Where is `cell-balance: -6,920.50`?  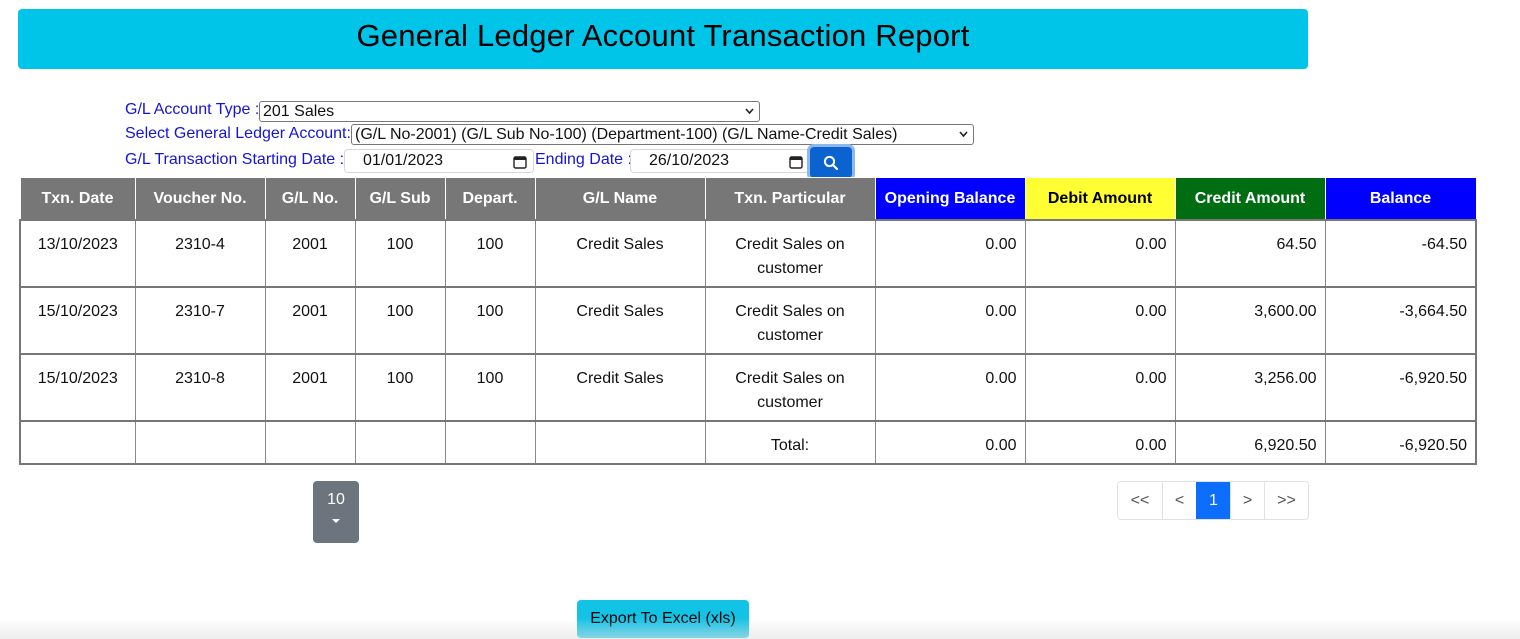 cell-balance: -6,920.50 is located at coordinates (1400, 387).